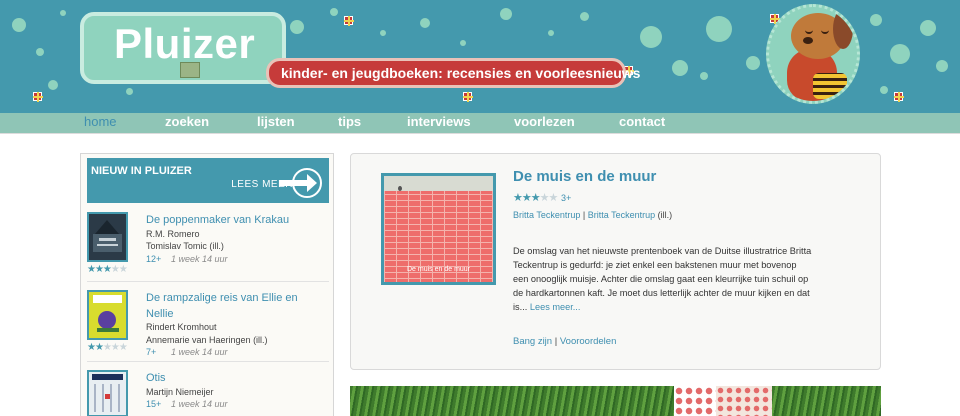  Describe the element at coordinates (830, 86) in the screenshot. I see `mascot-sweater` at that location.